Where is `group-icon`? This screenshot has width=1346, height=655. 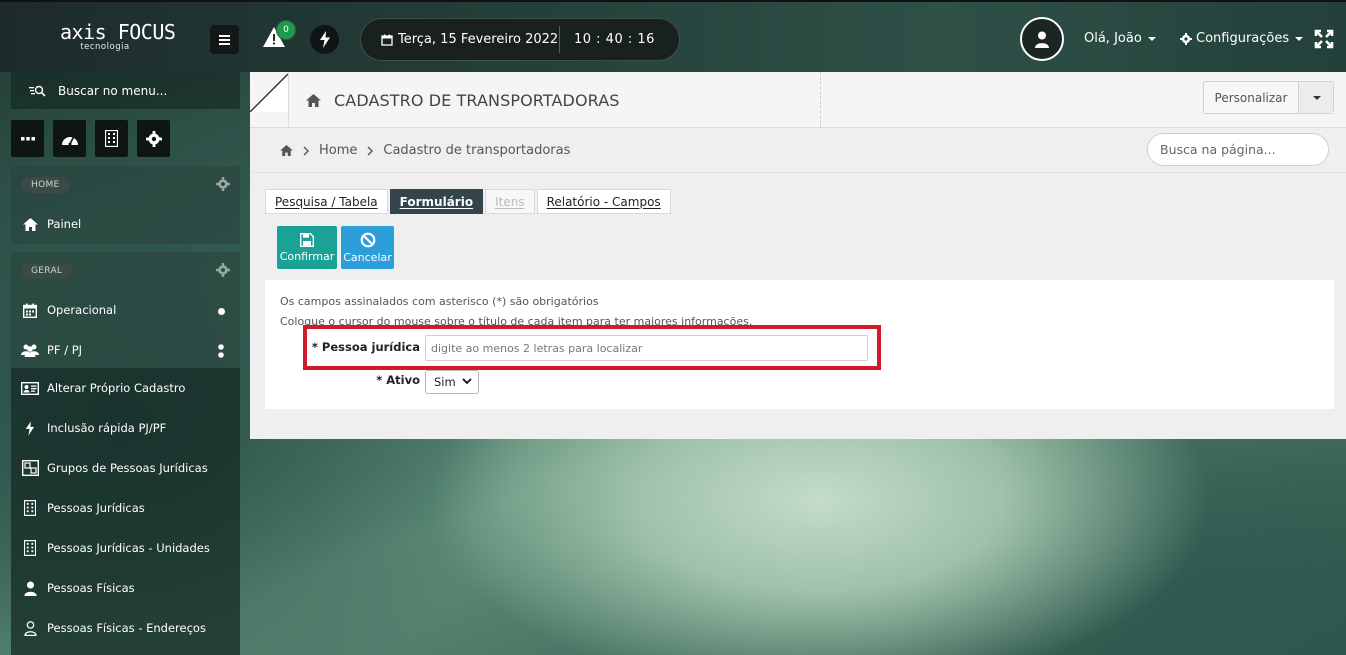
group-icon is located at coordinates (30, 468).